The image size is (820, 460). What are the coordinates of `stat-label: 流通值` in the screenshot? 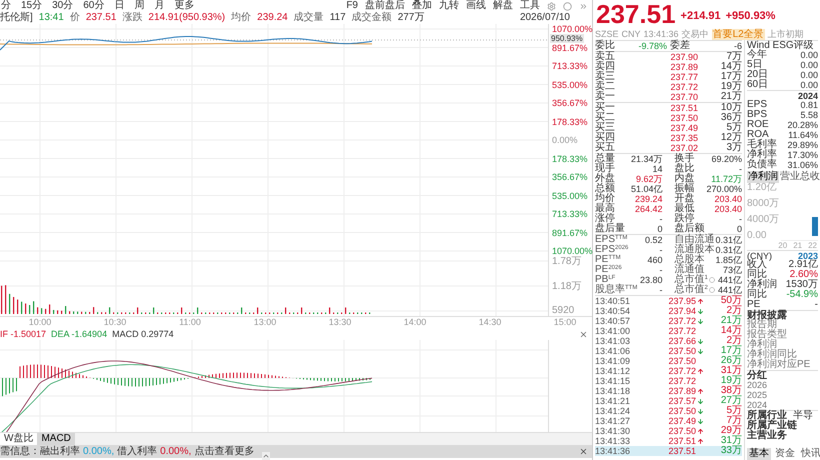 It's located at (689, 270).